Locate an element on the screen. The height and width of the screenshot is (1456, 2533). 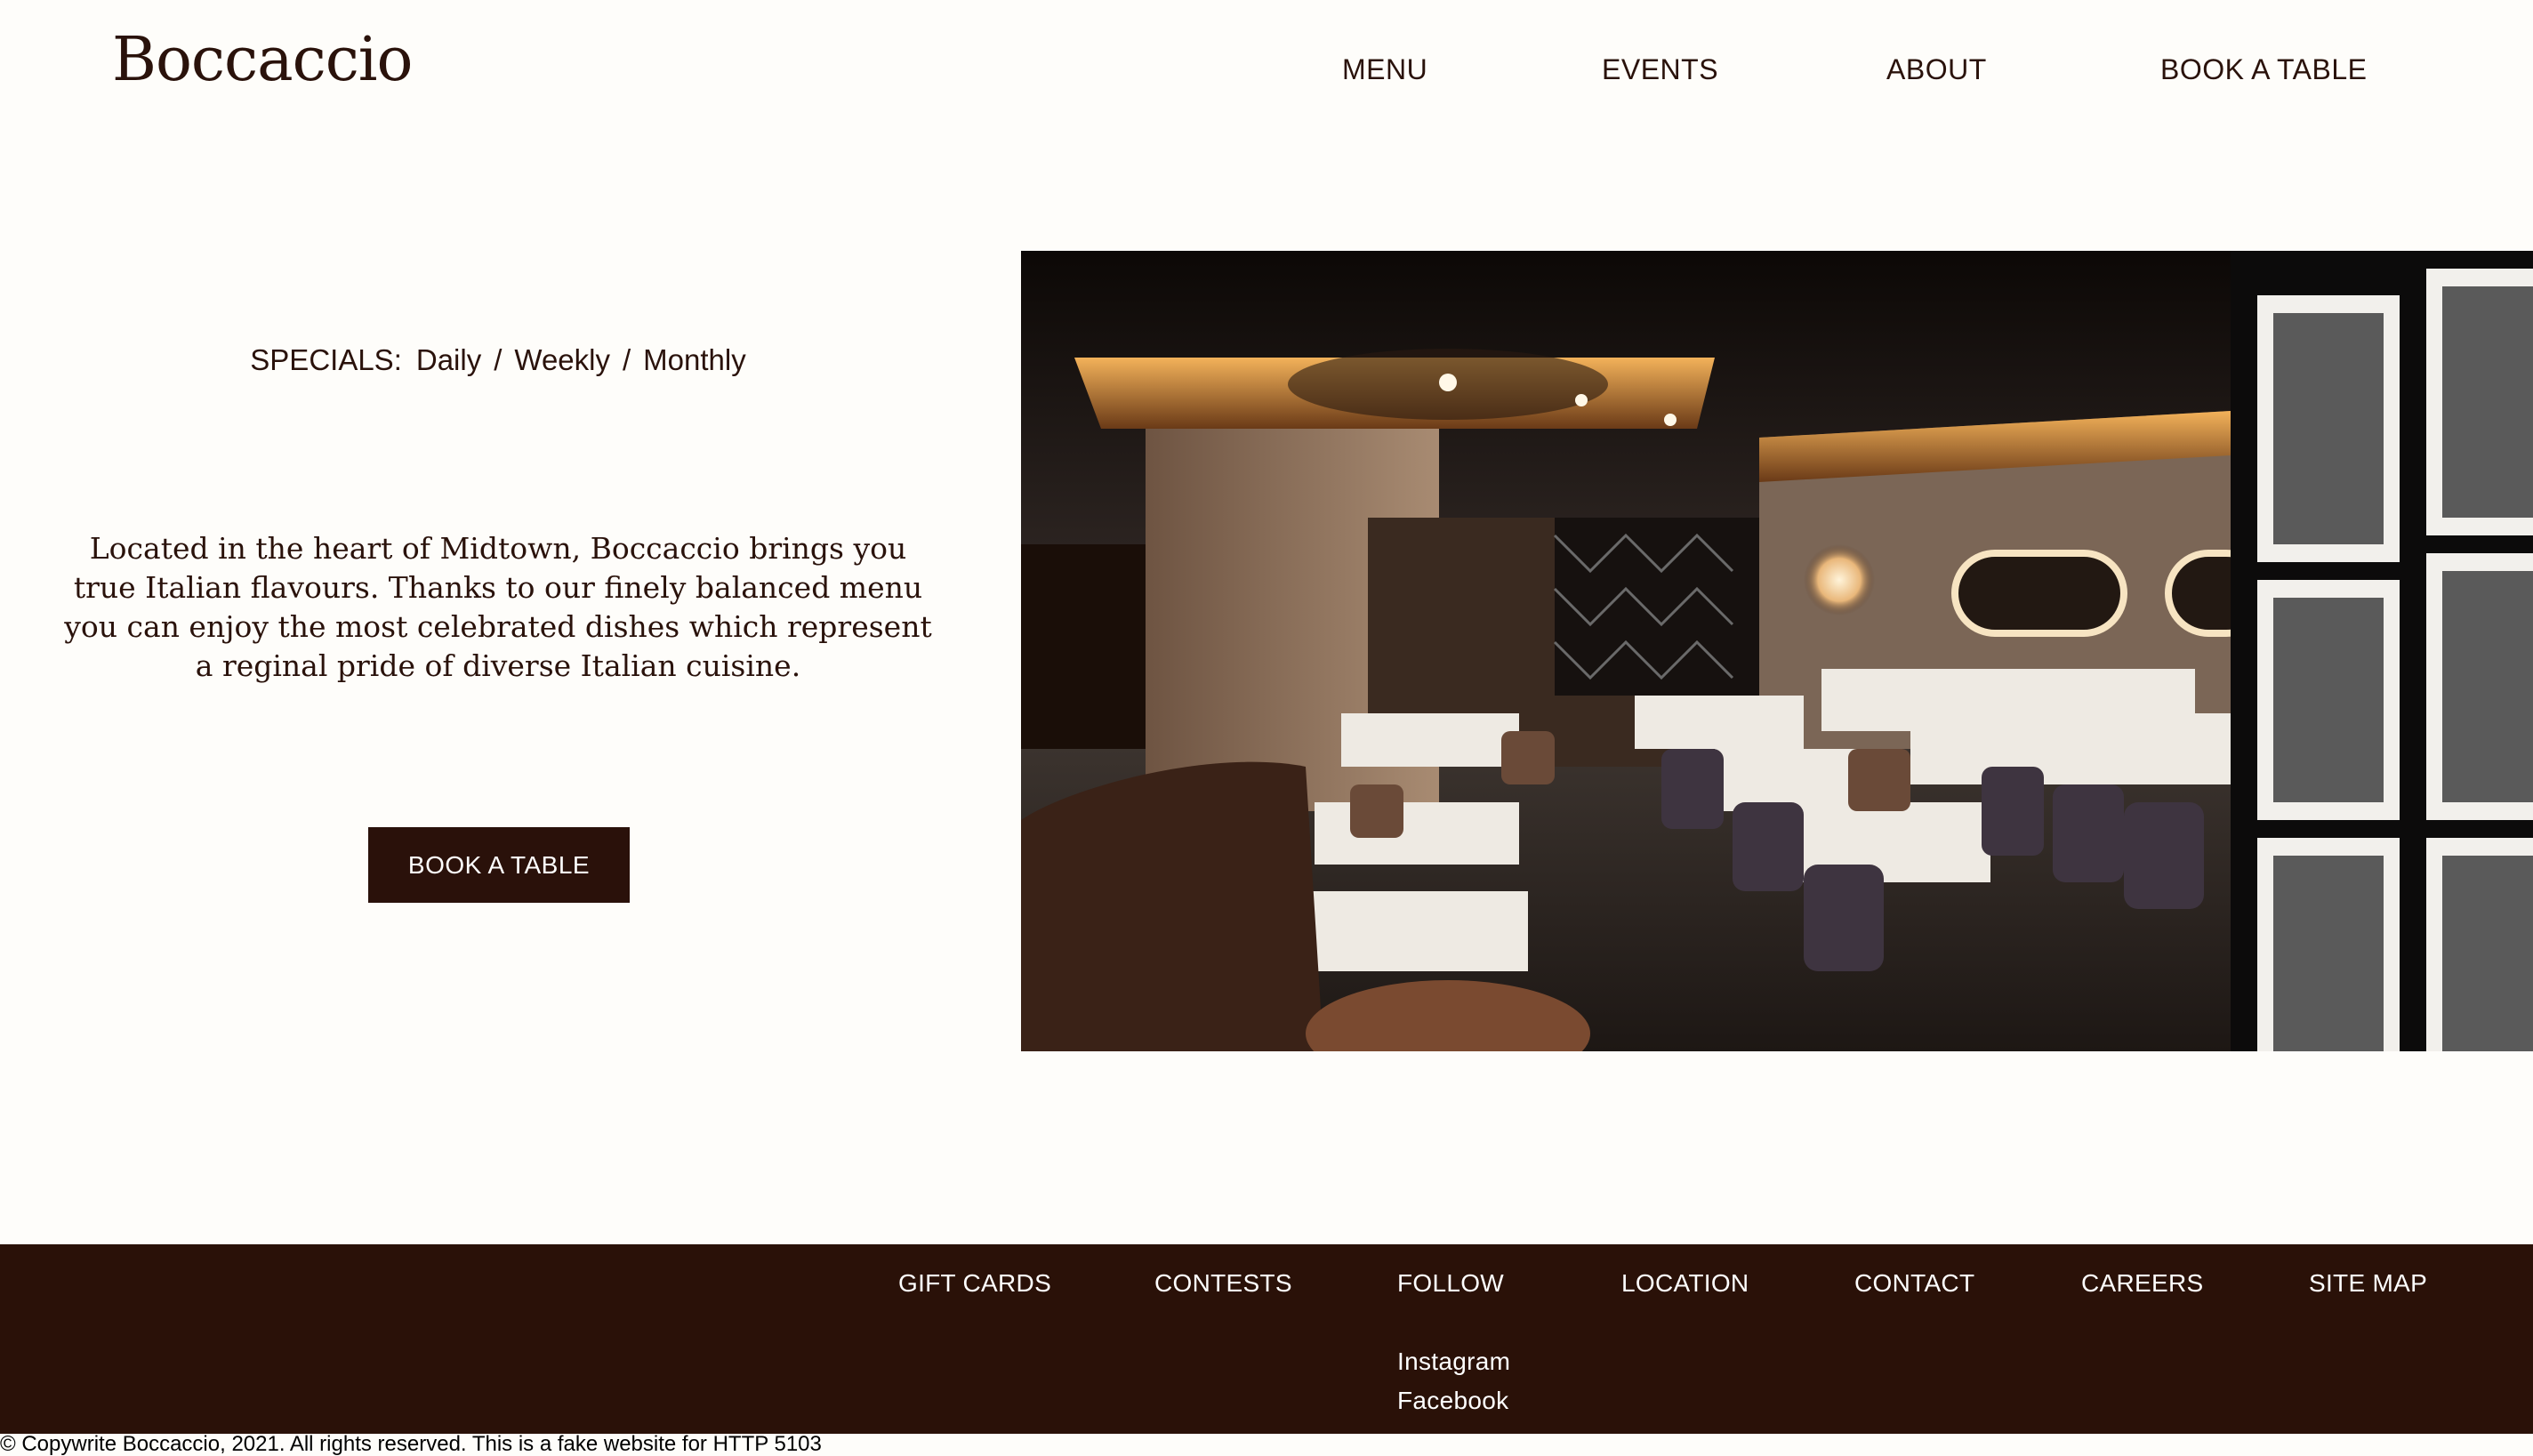
footer-careers-link: CAREERS is located at coordinates (2142, 1283).